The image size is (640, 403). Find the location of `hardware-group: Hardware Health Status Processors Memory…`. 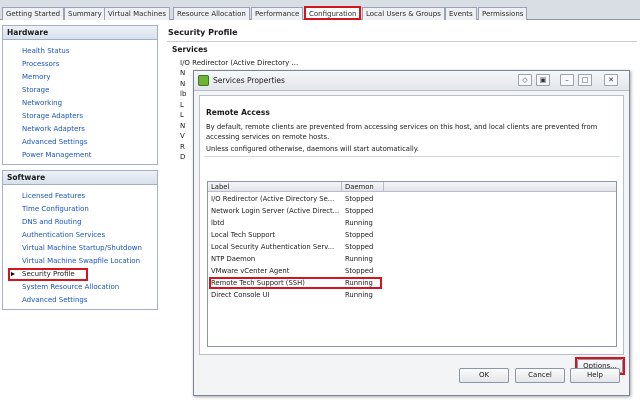

hardware-group: Hardware Health Status Processors Memory… is located at coordinates (80, 95).